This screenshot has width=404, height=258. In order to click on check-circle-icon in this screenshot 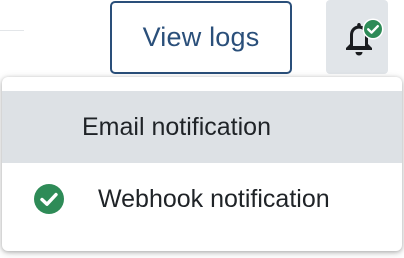, I will do `click(49, 199)`.